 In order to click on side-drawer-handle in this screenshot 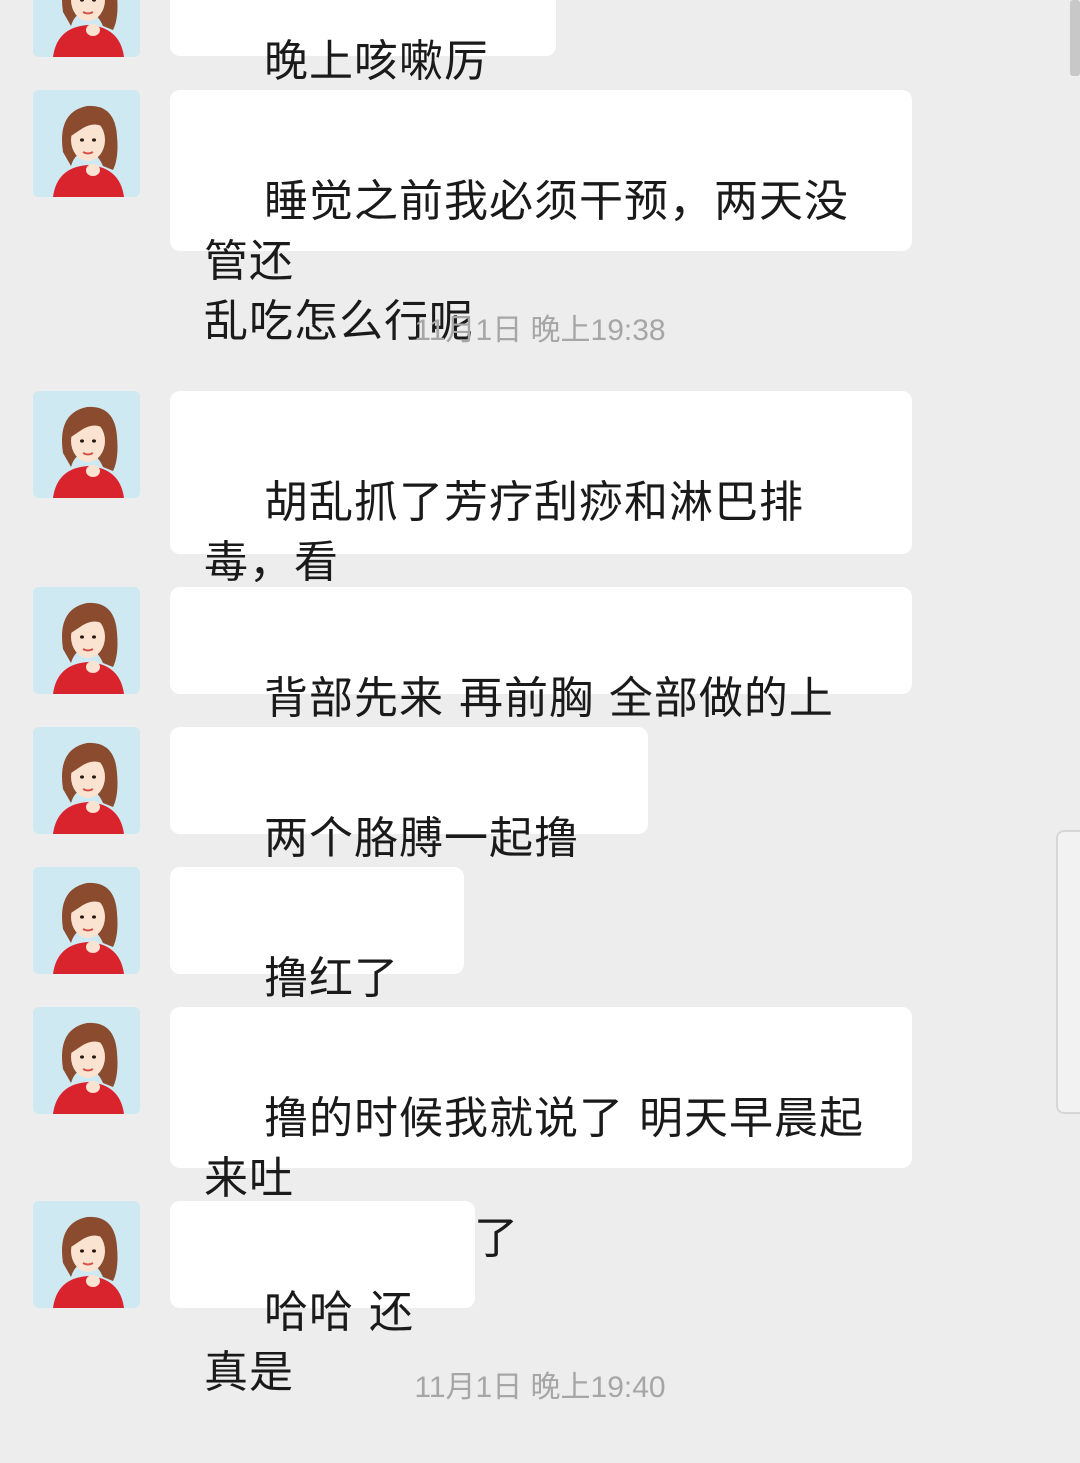, I will do `click(1068, 972)`.